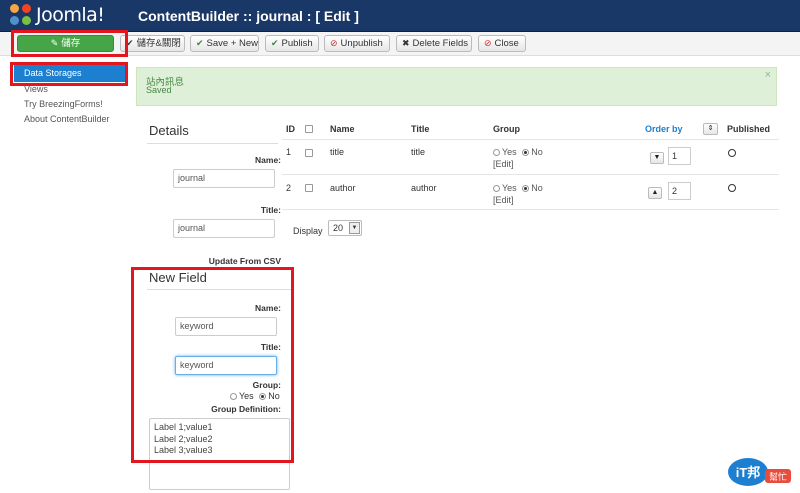 The image size is (800, 493). What do you see at coordinates (159, 90) in the screenshot?
I see `message-text: Saved` at bounding box center [159, 90].